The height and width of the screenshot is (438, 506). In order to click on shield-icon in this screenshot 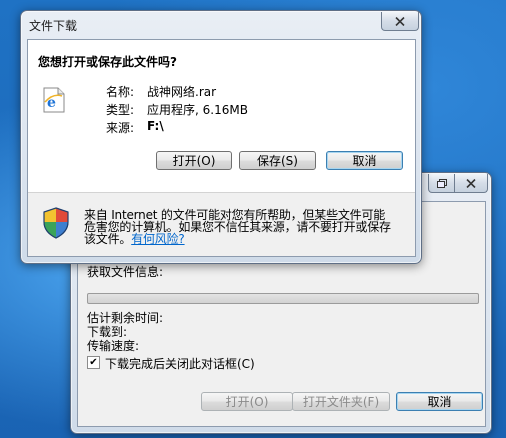, I will do `click(56, 223)`.